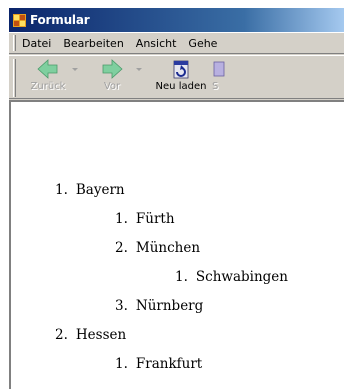 This screenshot has width=344, height=389. Describe the element at coordinates (14, 43) in the screenshot. I see `menubar-grip` at that location.